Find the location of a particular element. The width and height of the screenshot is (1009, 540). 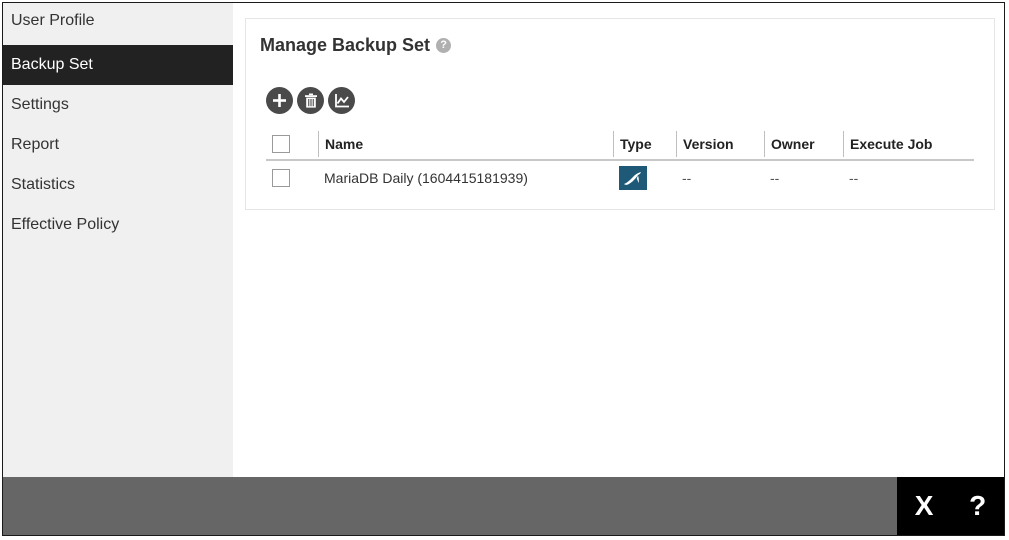

page-title-text: Manage Backup Set is located at coordinates (345, 45).